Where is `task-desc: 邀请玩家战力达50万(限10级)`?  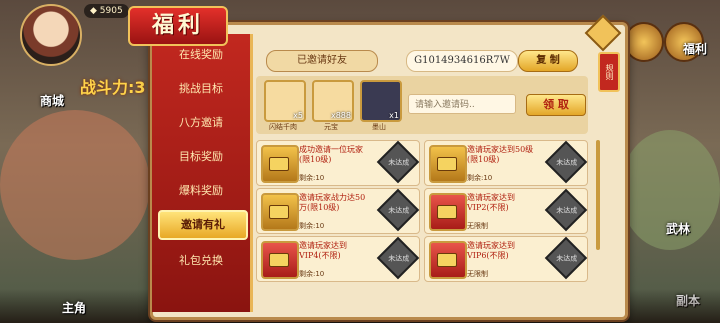 task-desc: 邀请玩家战力达50万(限10级) is located at coordinates (332, 202).